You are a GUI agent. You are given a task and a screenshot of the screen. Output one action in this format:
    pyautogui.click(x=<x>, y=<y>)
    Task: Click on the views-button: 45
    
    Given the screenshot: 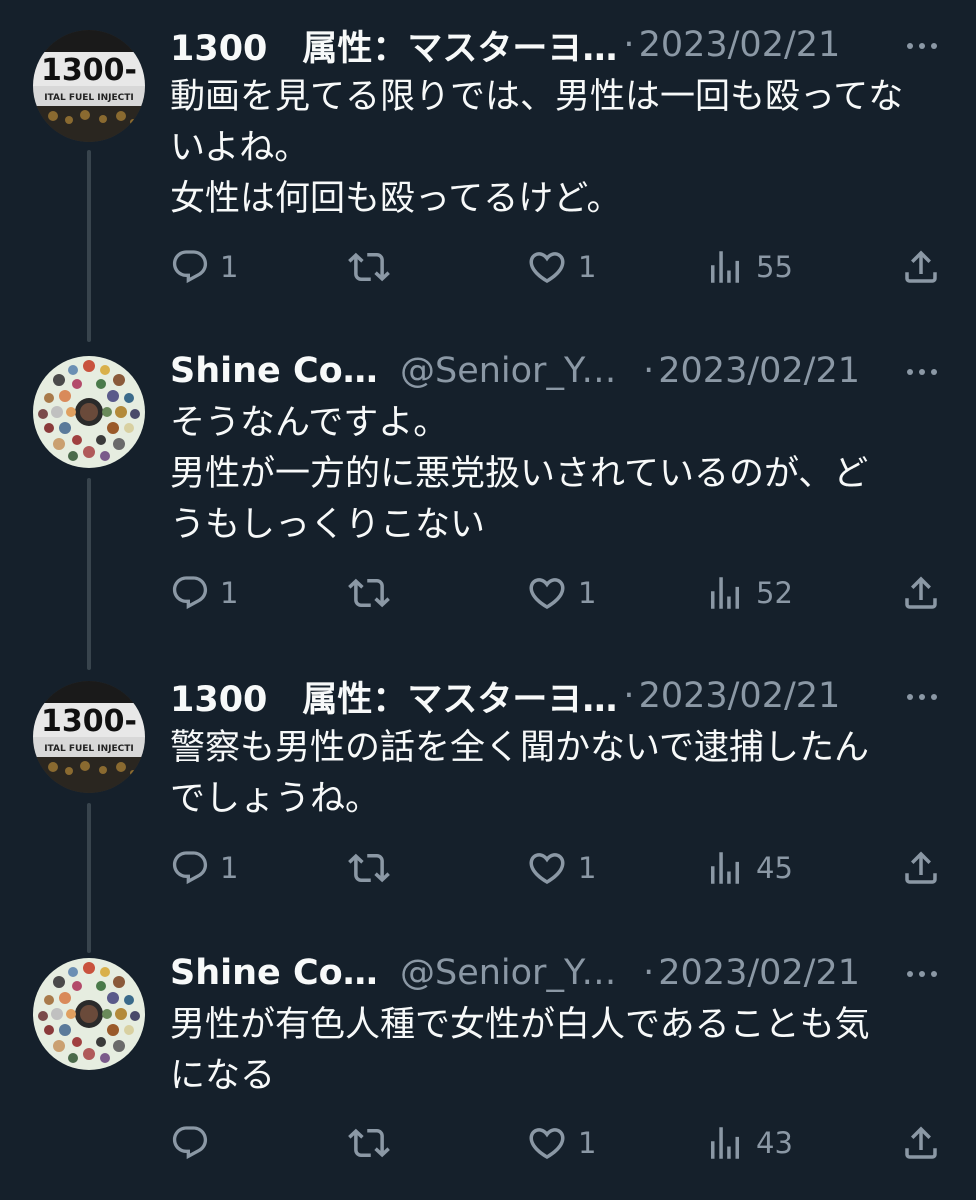 What is the action you would take?
    pyautogui.click(x=748, y=868)
    